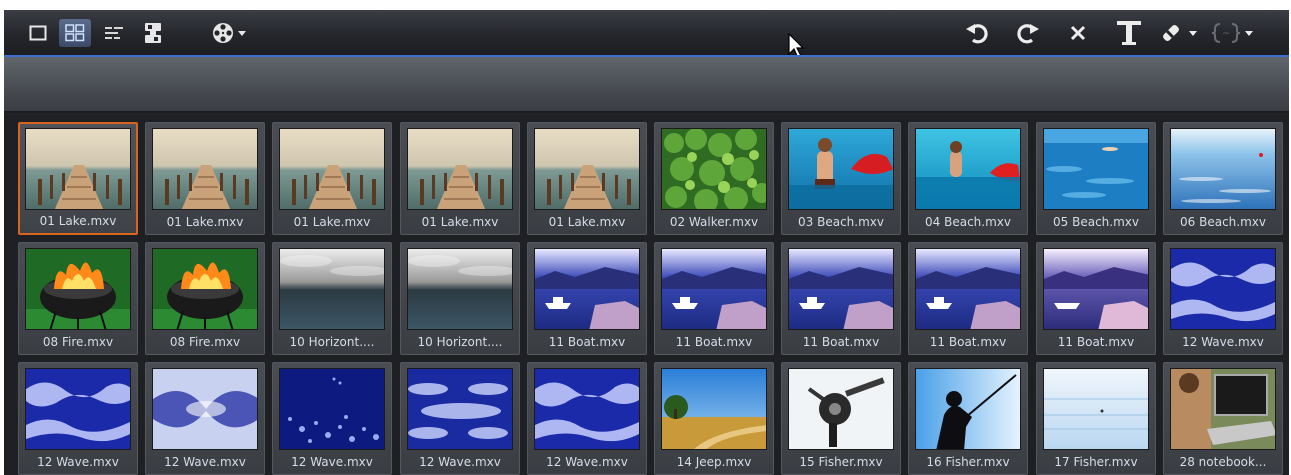  What do you see at coordinates (646, 84) in the screenshot?
I see `info-band` at bounding box center [646, 84].